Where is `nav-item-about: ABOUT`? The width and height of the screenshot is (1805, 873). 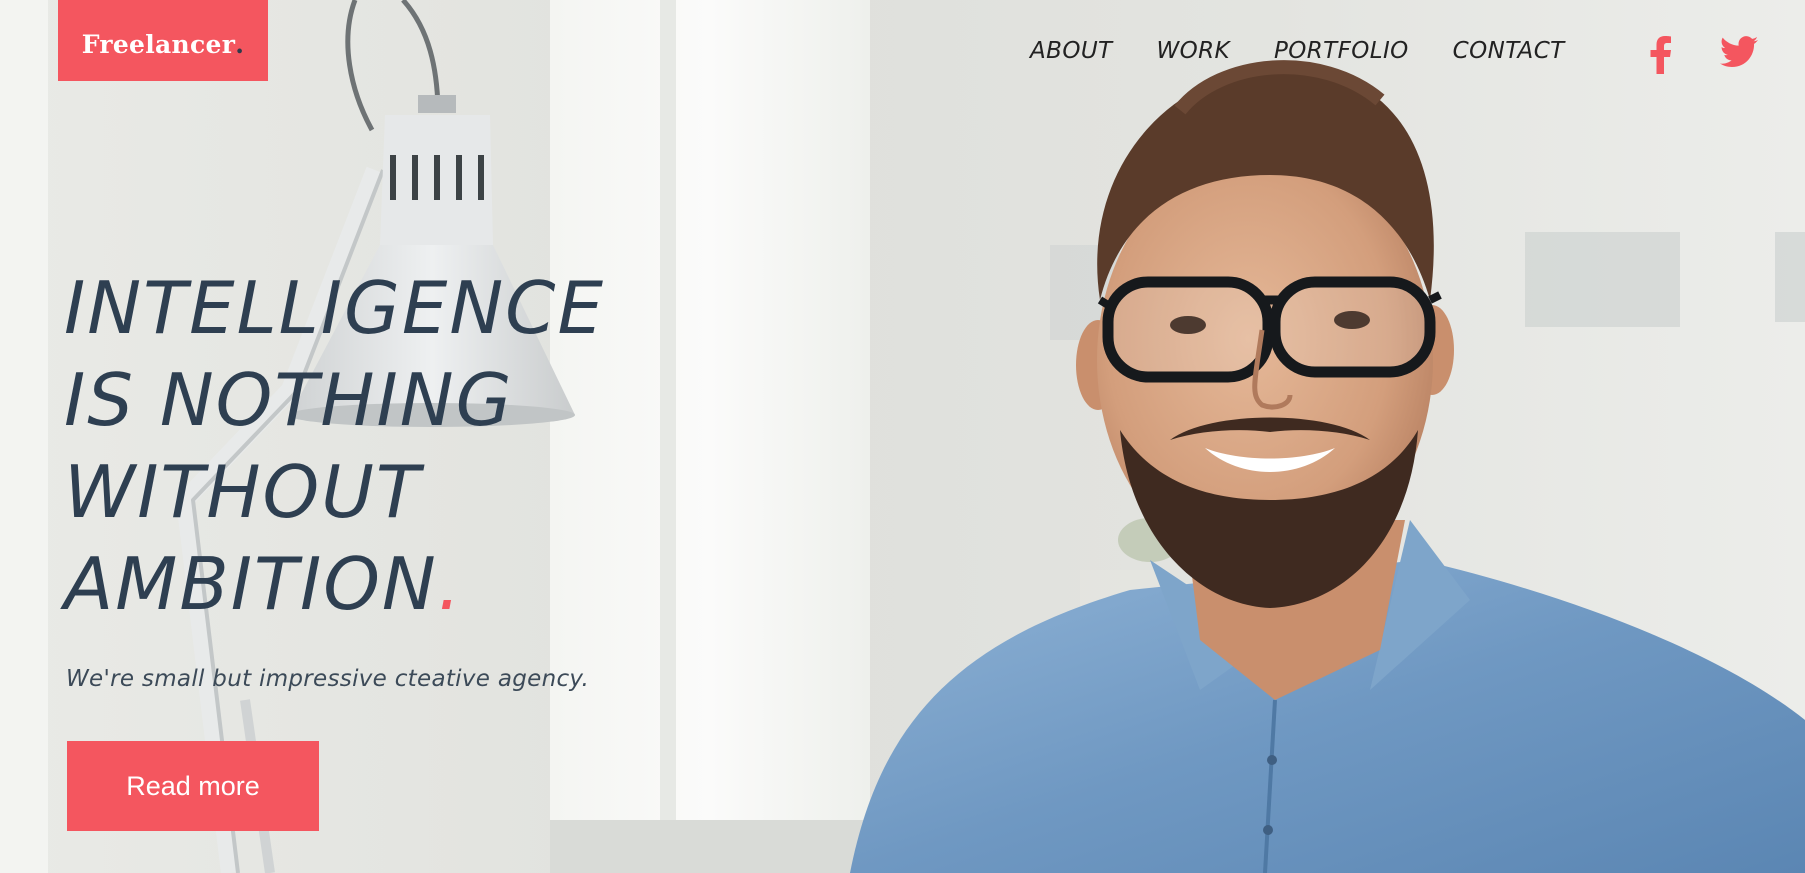
nav-item-about: ABOUT is located at coordinates (1071, 51).